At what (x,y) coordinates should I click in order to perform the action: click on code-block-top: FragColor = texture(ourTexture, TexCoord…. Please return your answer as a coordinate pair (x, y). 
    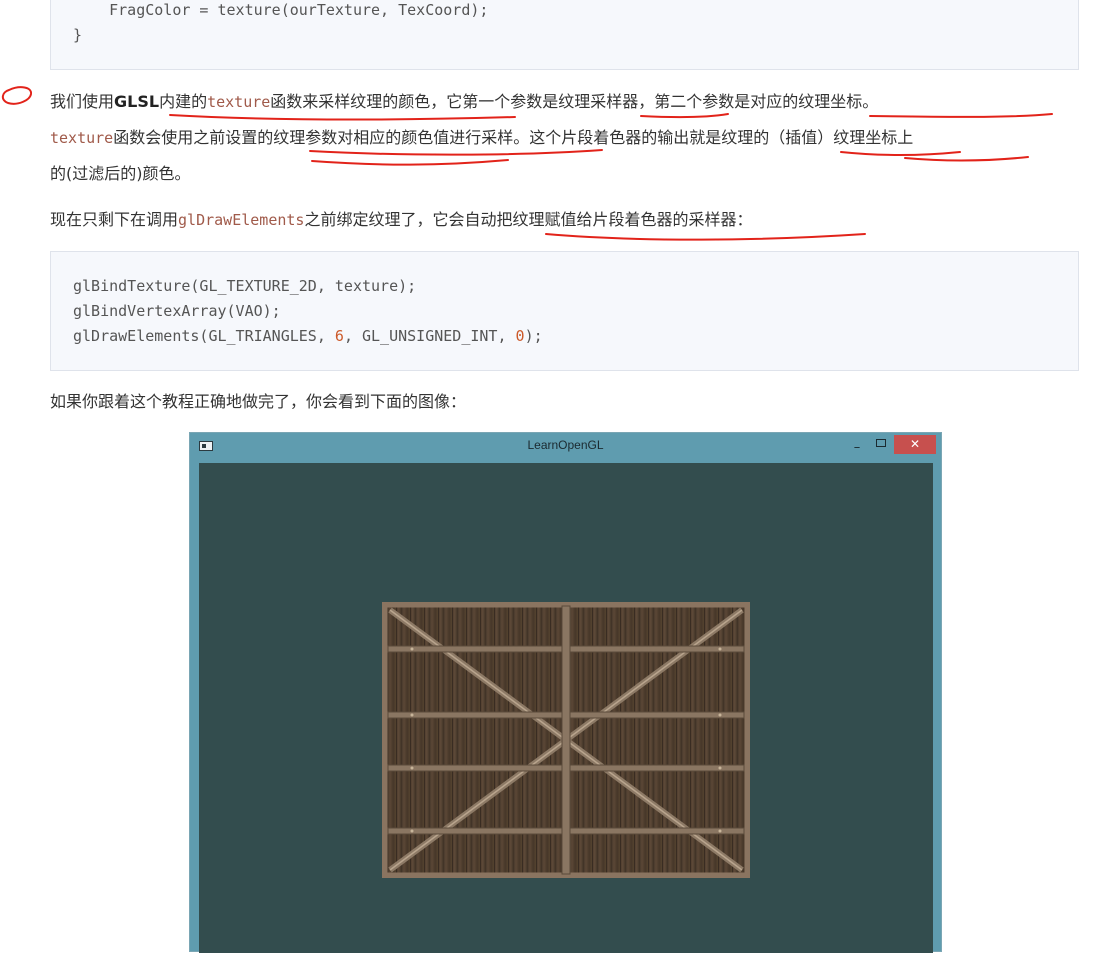
    Looking at the image, I should click on (564, 35).